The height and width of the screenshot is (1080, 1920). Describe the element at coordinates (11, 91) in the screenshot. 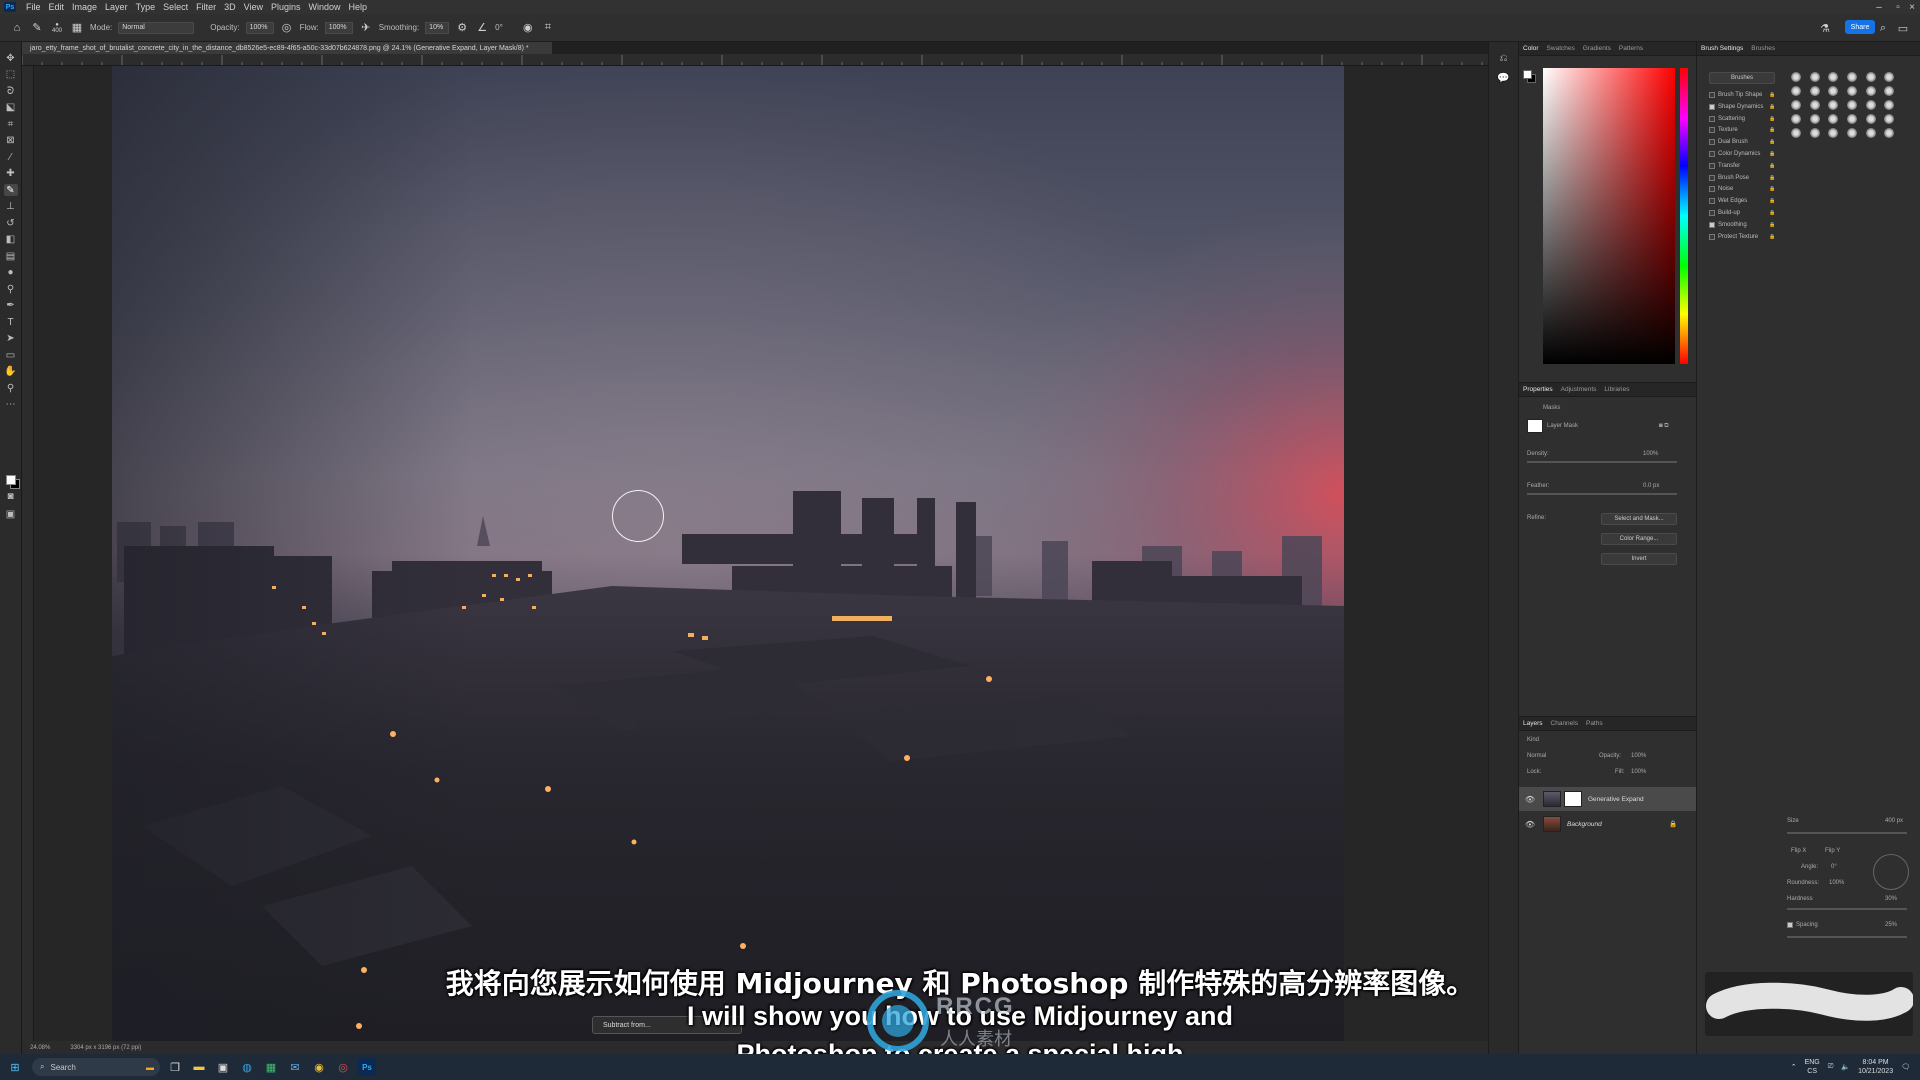

I see `lasso-tool-icon: ᘐ` at that location.